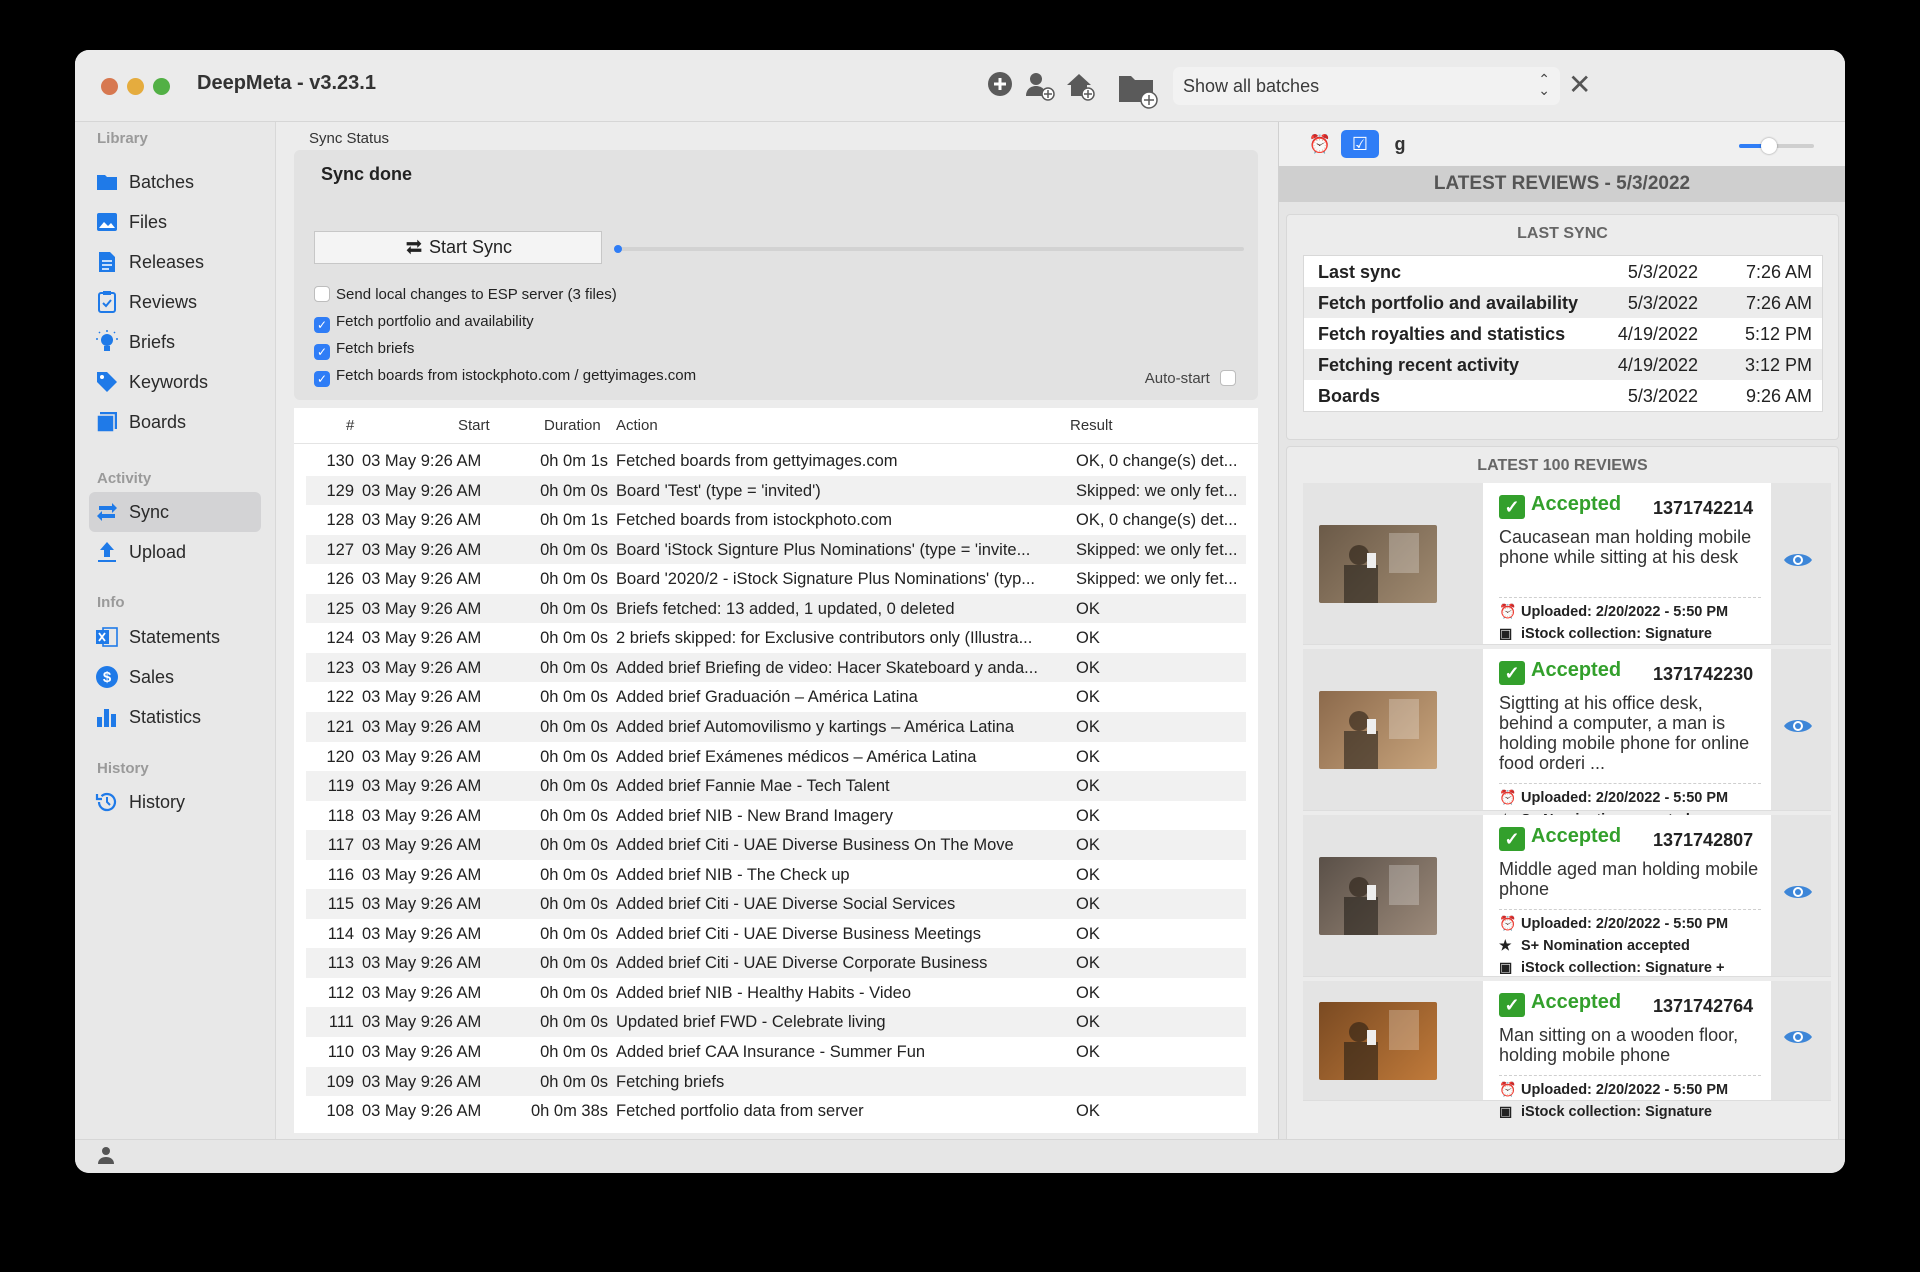  I want to click on review-status: ✓ Accepted, so click(1560, 838).